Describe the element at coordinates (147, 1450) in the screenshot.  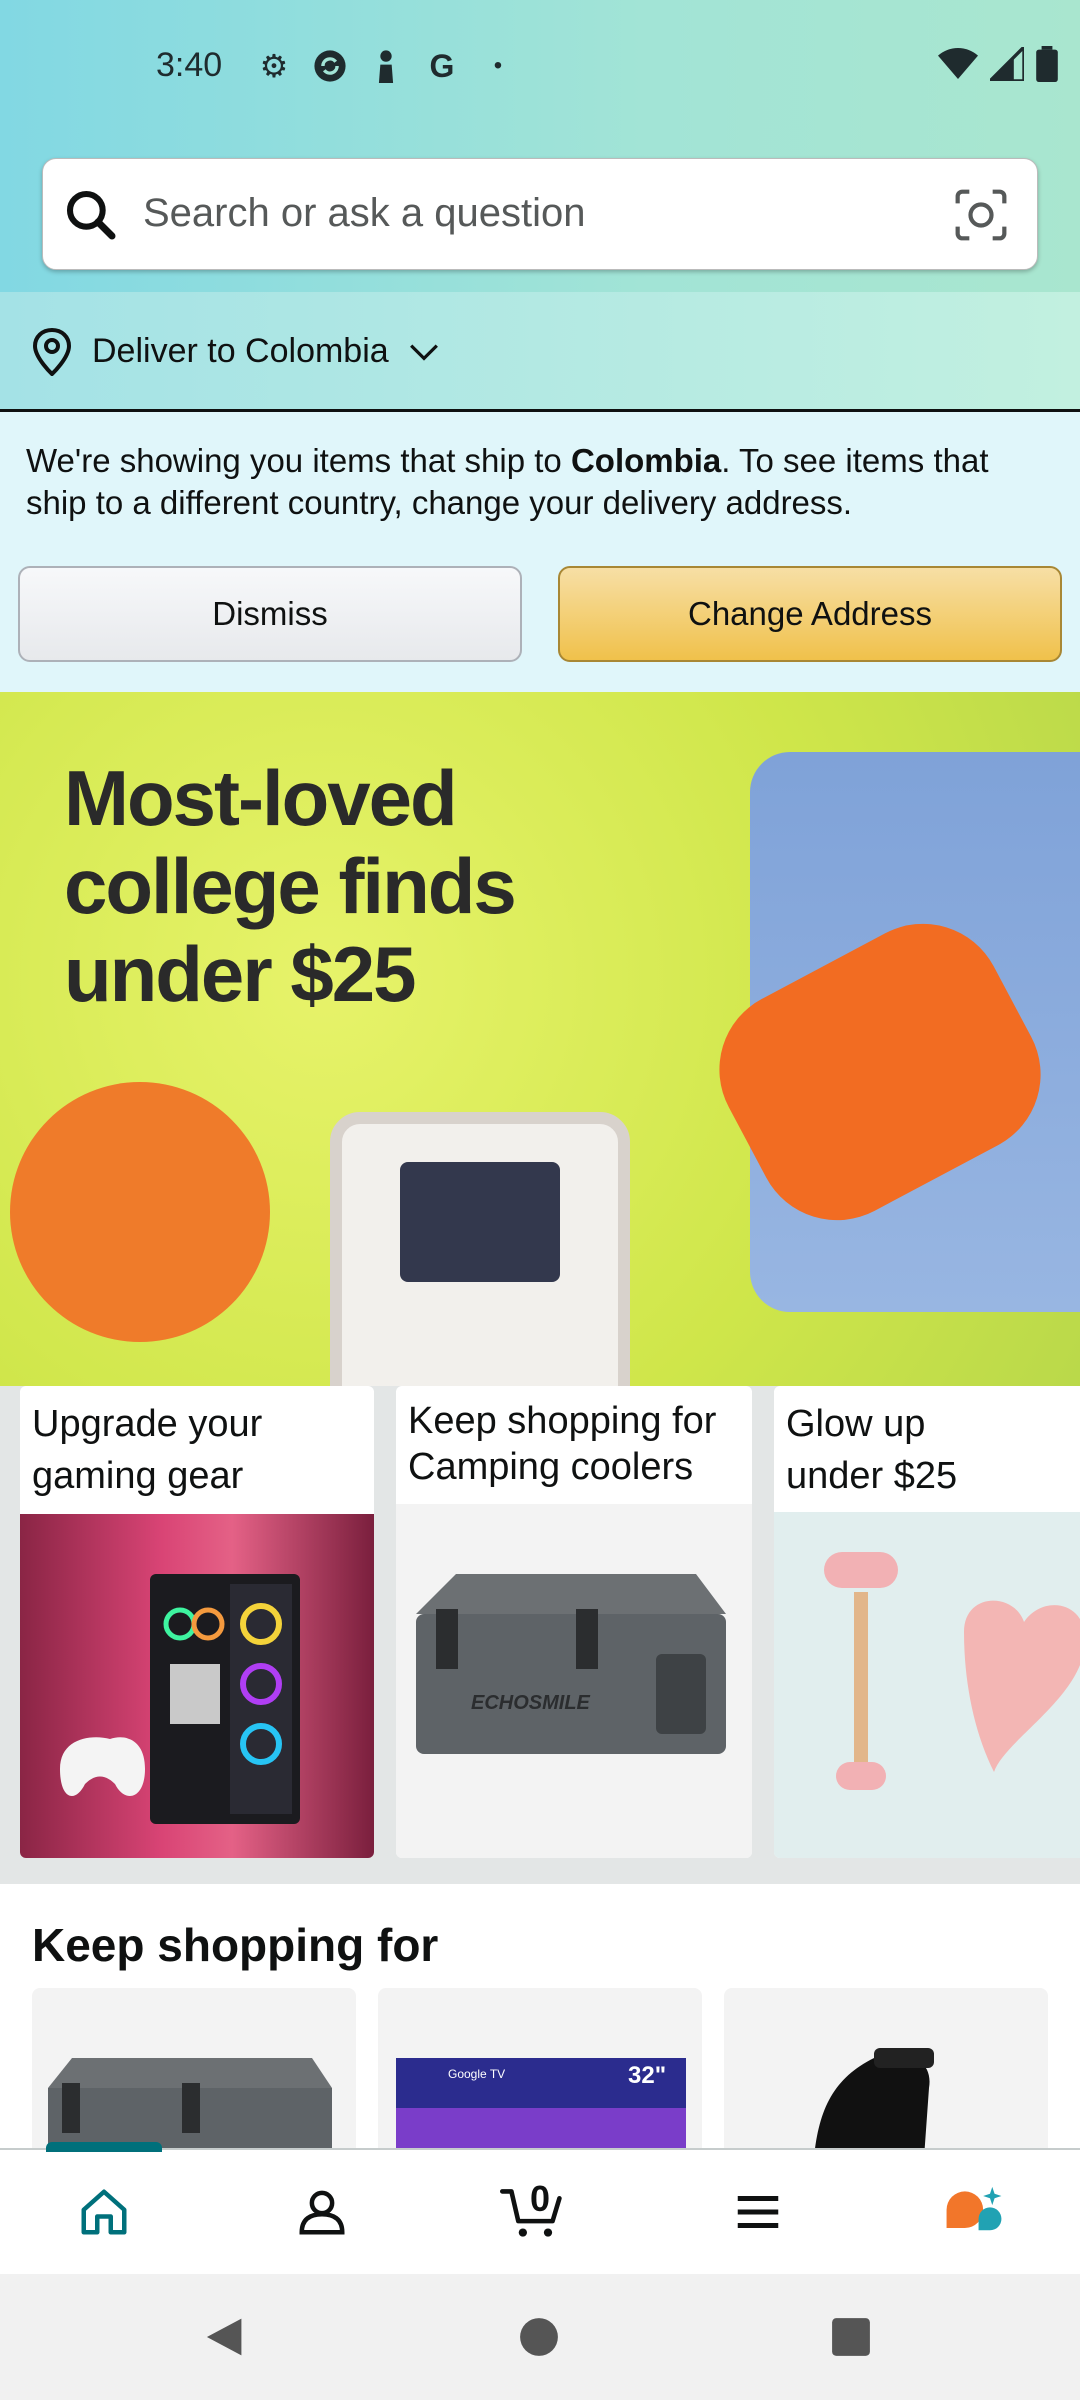
I see `card-title: Upgrade your gaming gear` at that location.